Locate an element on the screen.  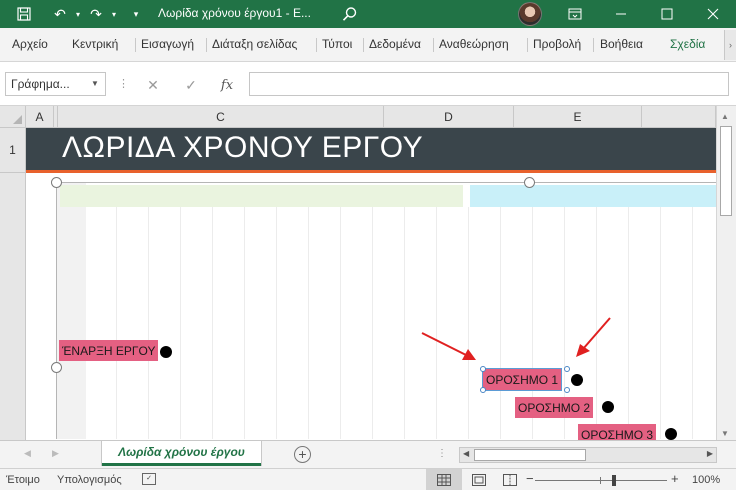
row-header-1: 1 is located at coordinates (13, 150).